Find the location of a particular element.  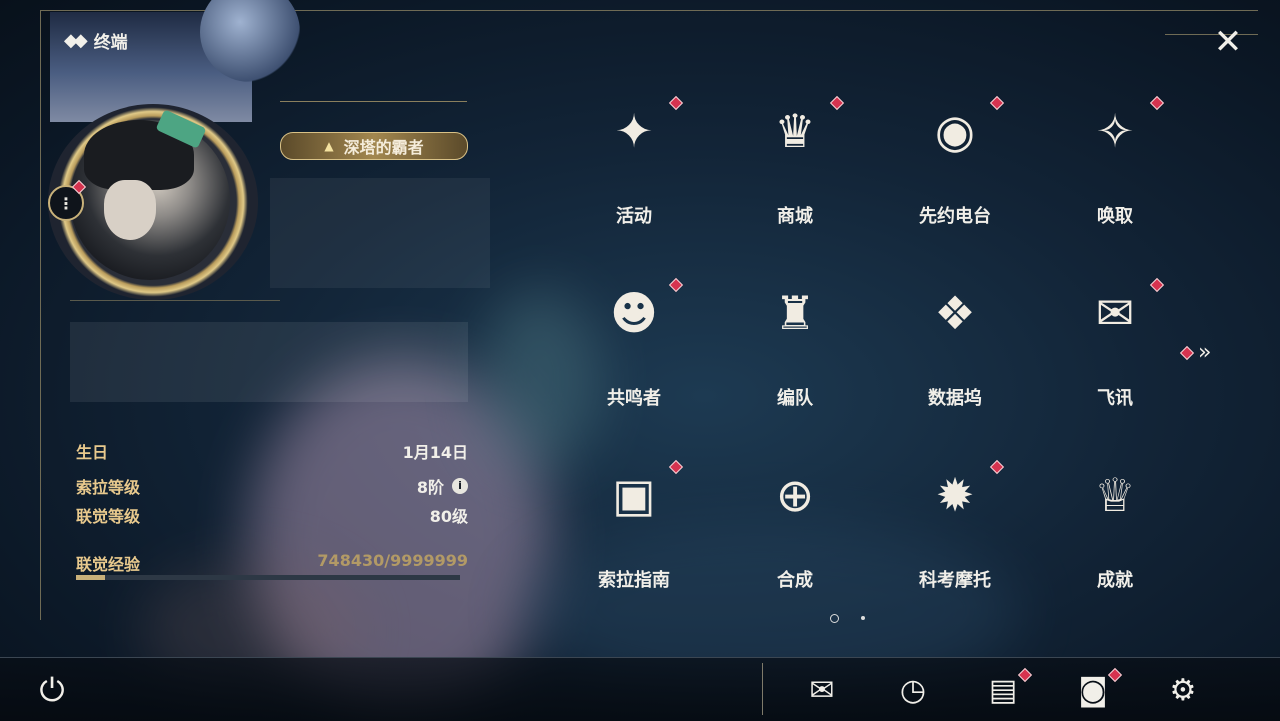

stat-value: 80级 is located at coordinates (448, 516).